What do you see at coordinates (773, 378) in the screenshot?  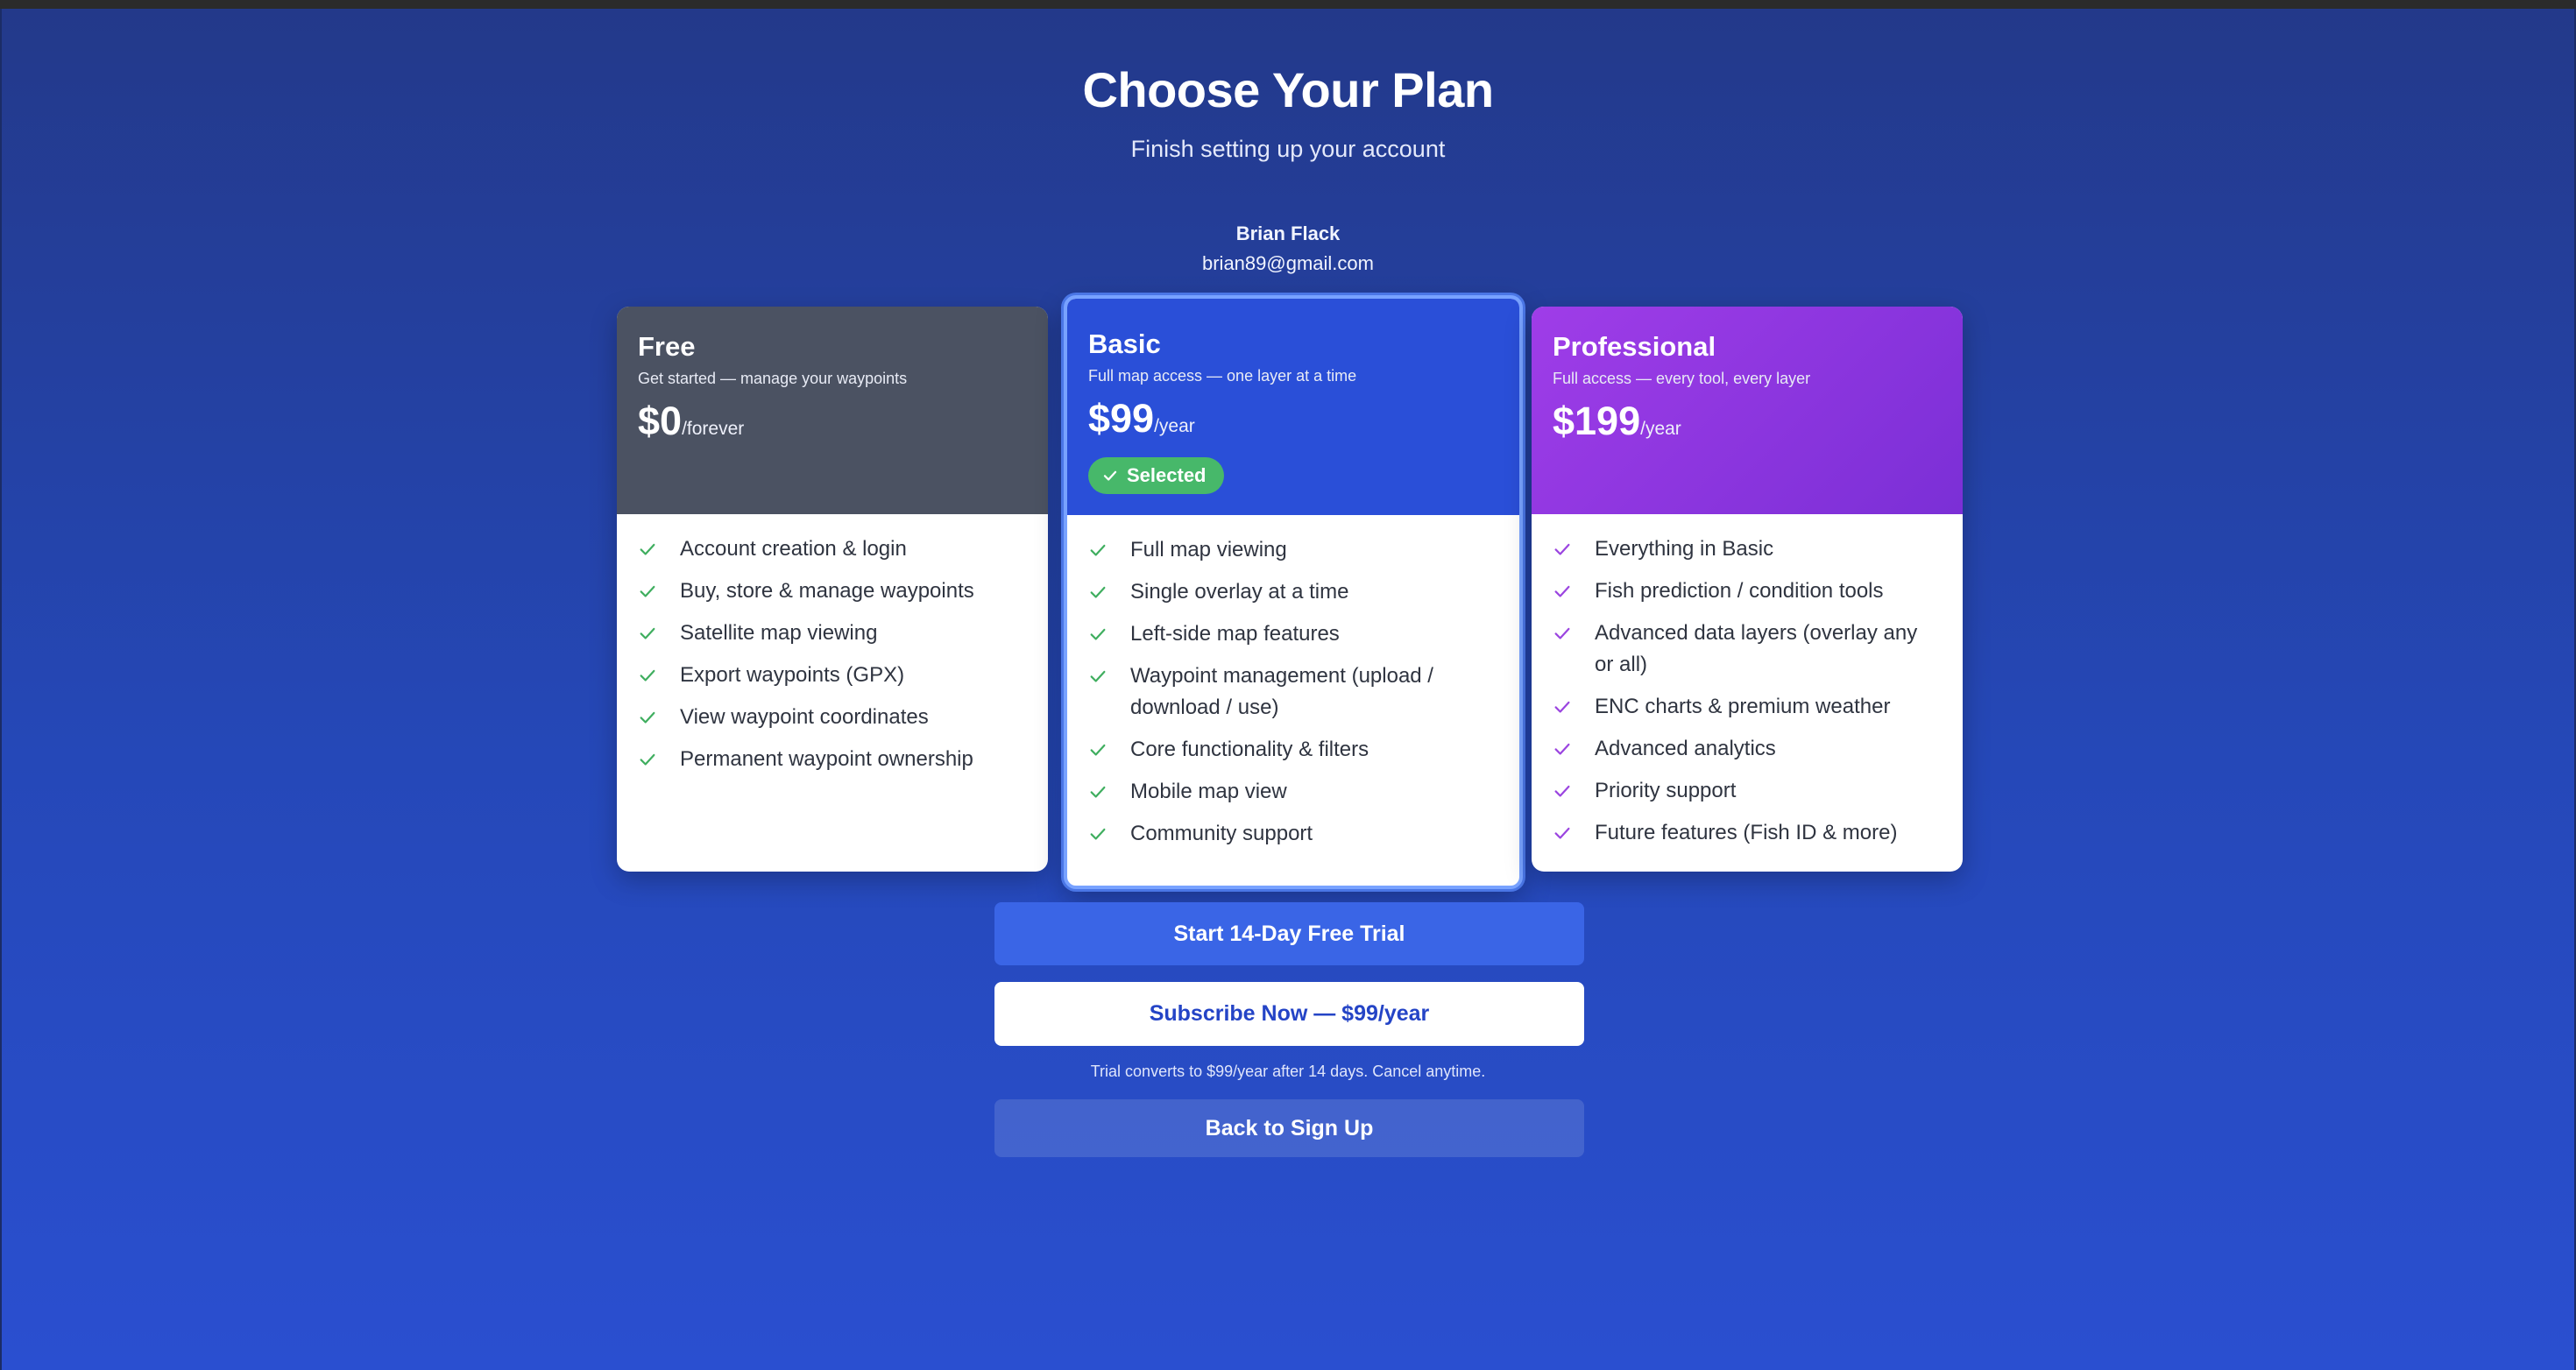 I see `plan-description: Get started — manage your waypoints` at bounding box center [773, 378].